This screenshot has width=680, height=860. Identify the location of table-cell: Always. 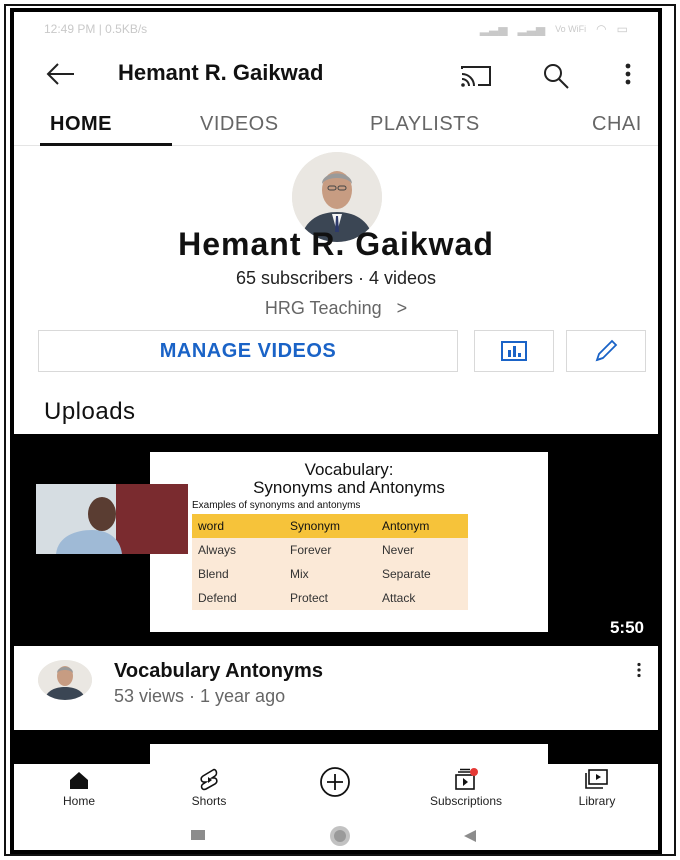
(238, 550).